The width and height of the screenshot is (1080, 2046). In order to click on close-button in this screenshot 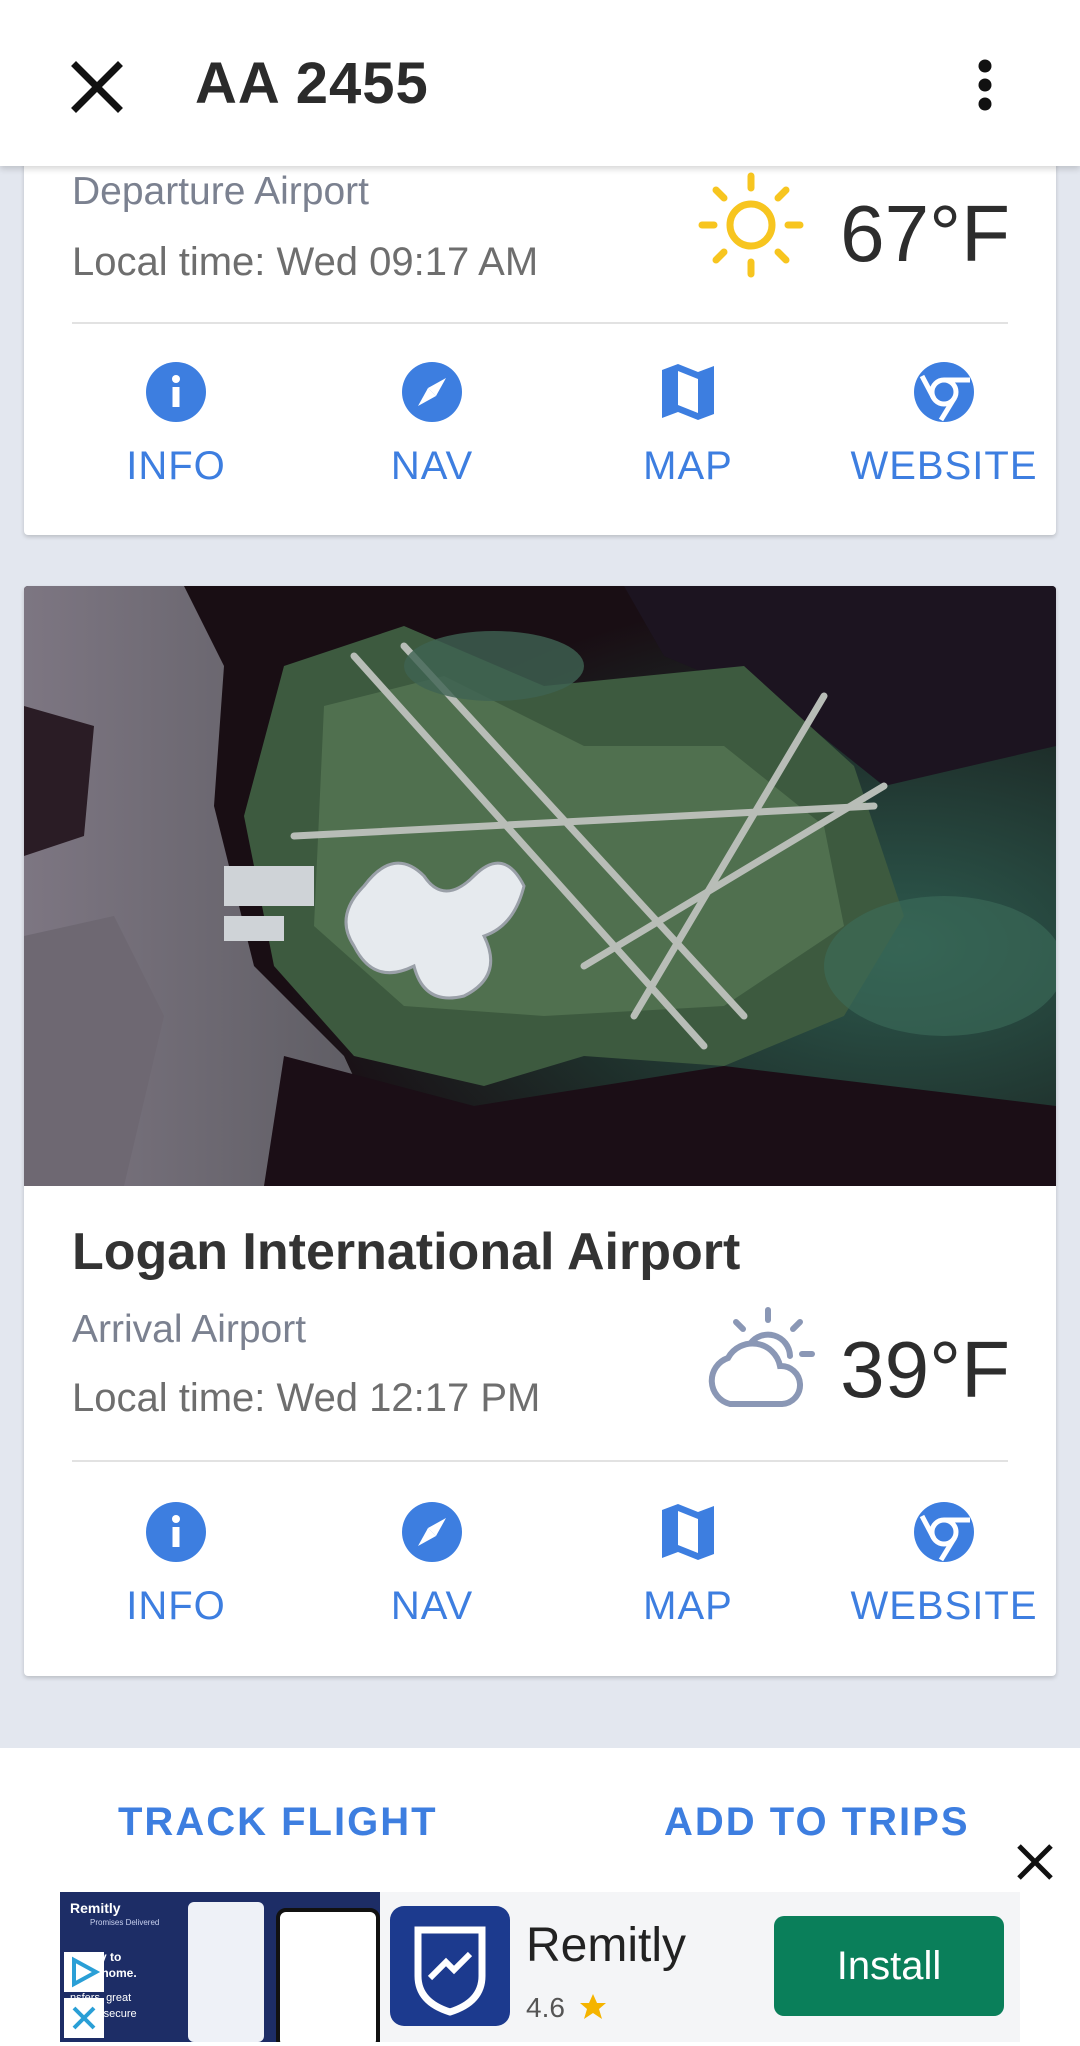, I will do `click(97, 87)`.